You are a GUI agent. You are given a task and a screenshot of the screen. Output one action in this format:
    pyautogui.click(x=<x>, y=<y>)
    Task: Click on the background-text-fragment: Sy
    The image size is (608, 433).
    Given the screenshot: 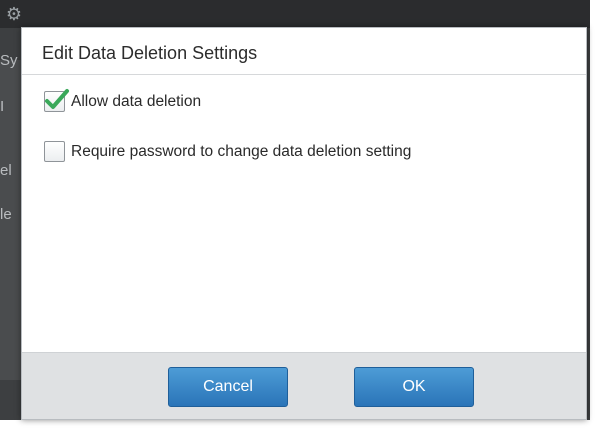 What is the action you would take?
    pyautogui.click(x=9, y=60)
    